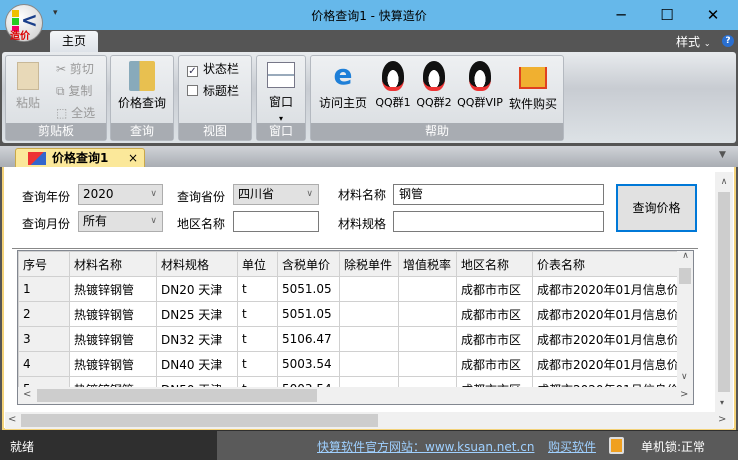  What do you see at coordinates (667, 15) in the screenshot?
I see `maximize-button: ☐` at bounding box center [667, 15].